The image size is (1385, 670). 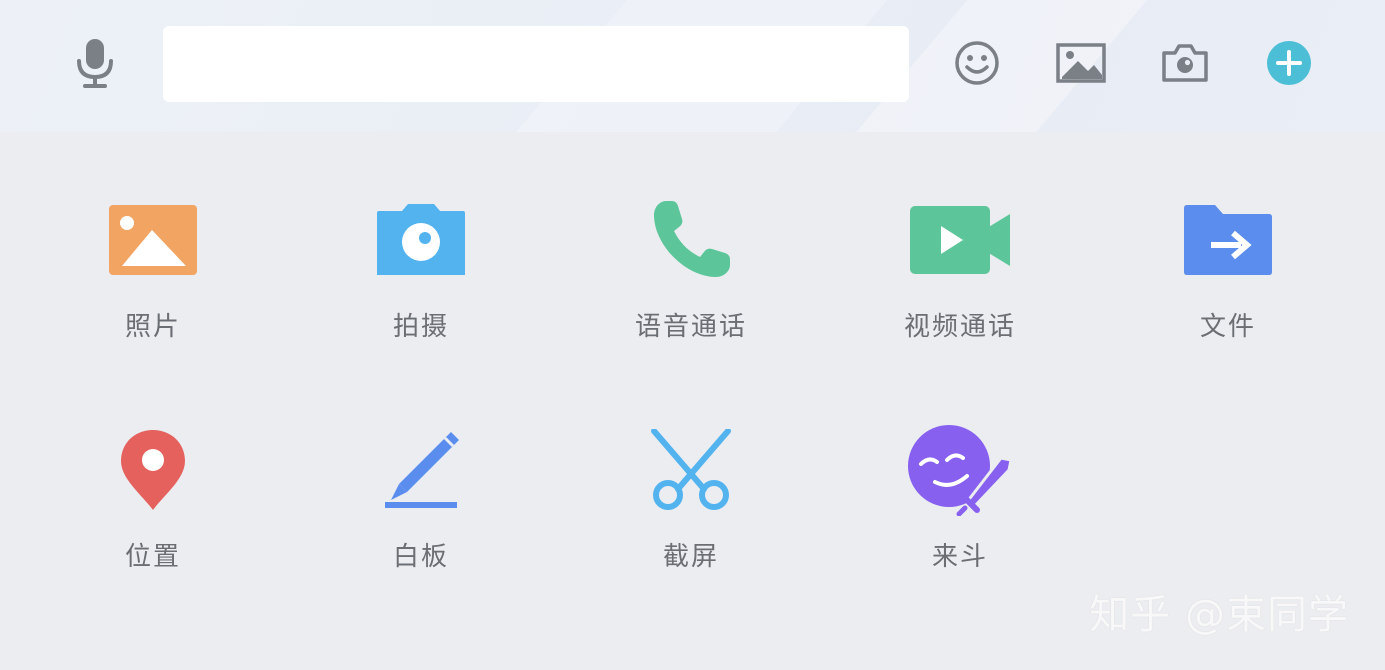 I want to click on scissors-icon, so click(x=691, y=470).